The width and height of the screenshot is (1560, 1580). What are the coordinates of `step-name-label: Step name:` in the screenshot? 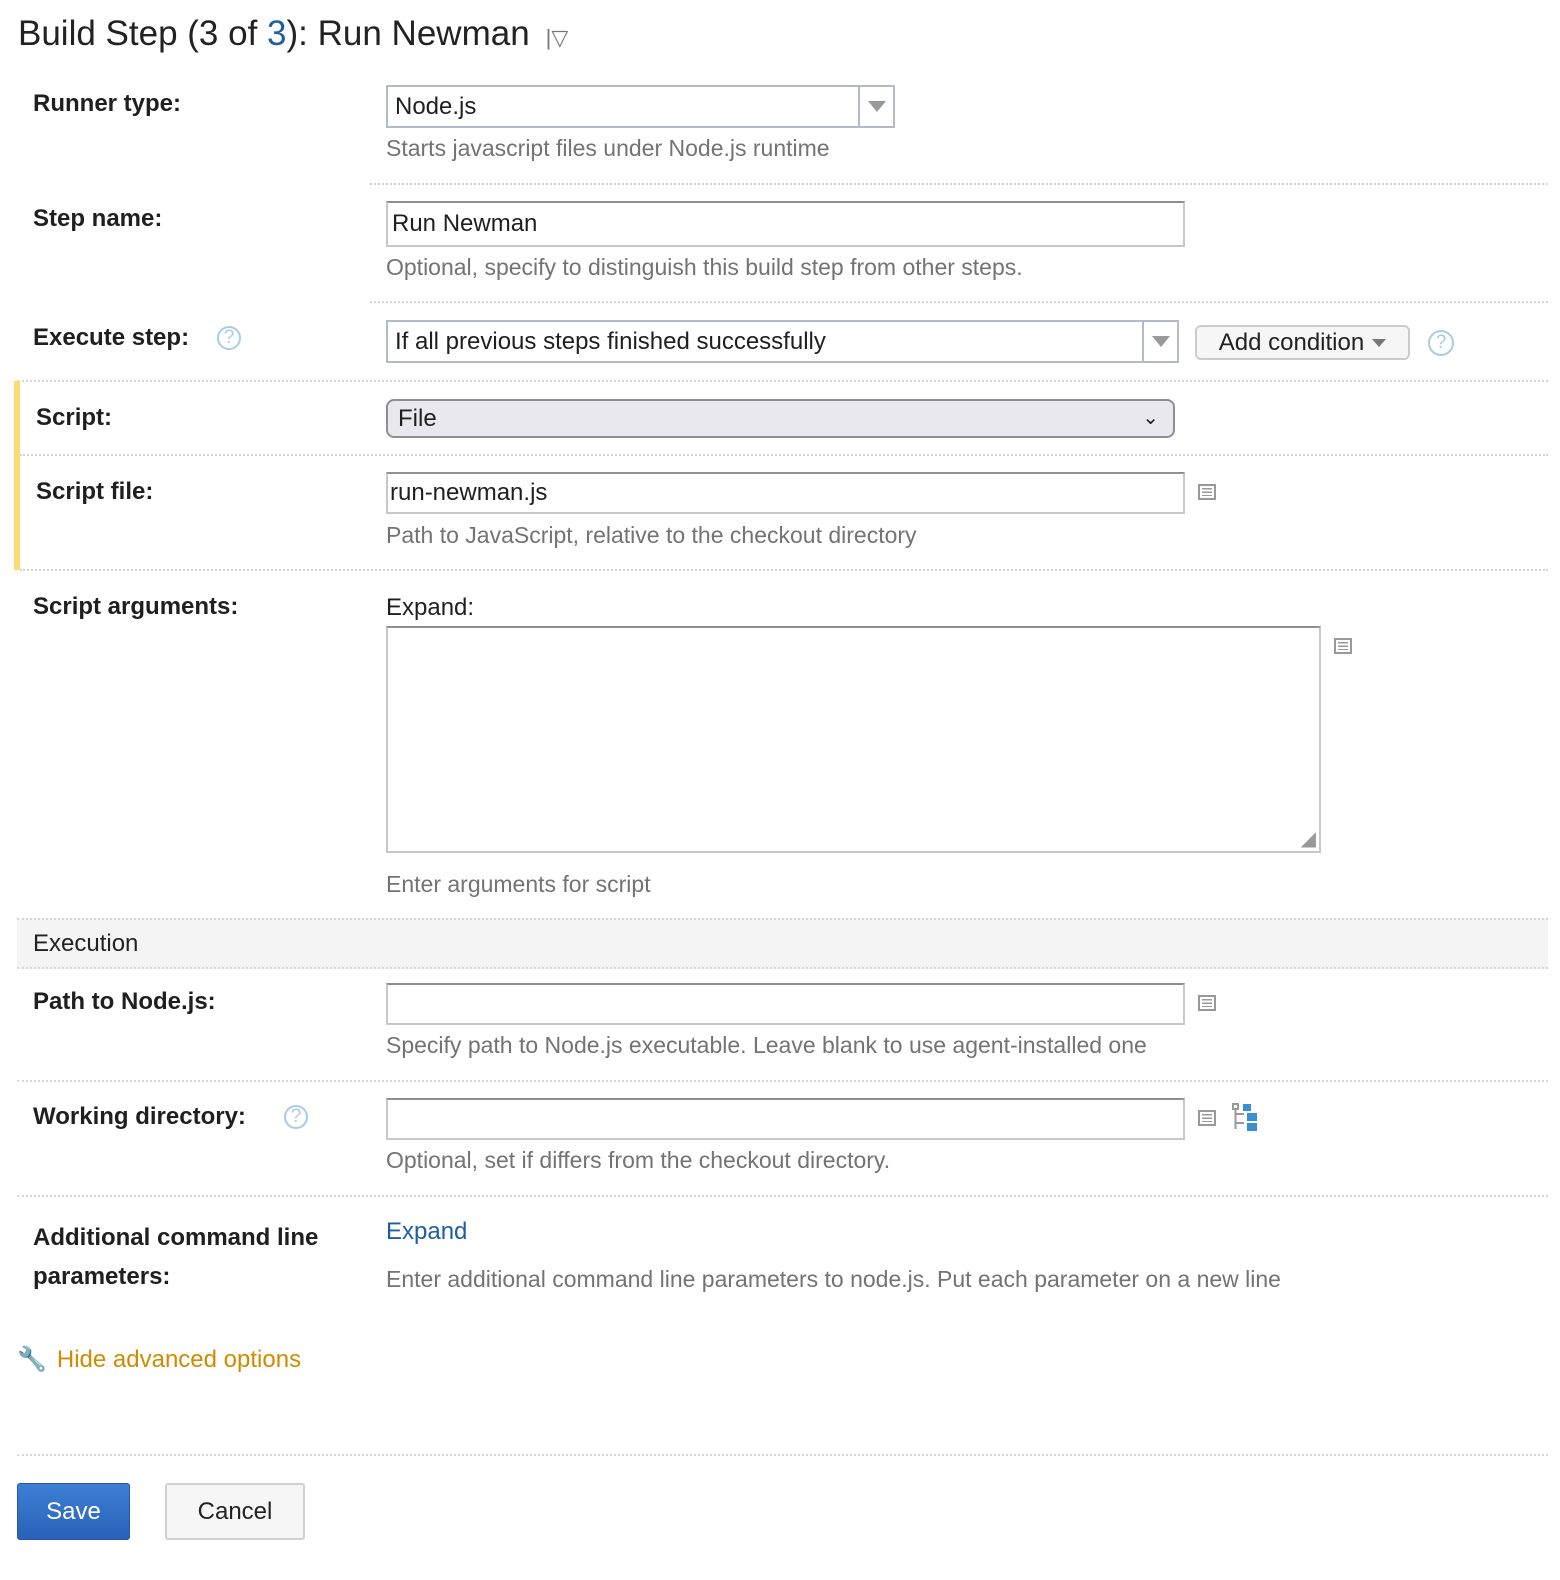 It's located at (98, 218).